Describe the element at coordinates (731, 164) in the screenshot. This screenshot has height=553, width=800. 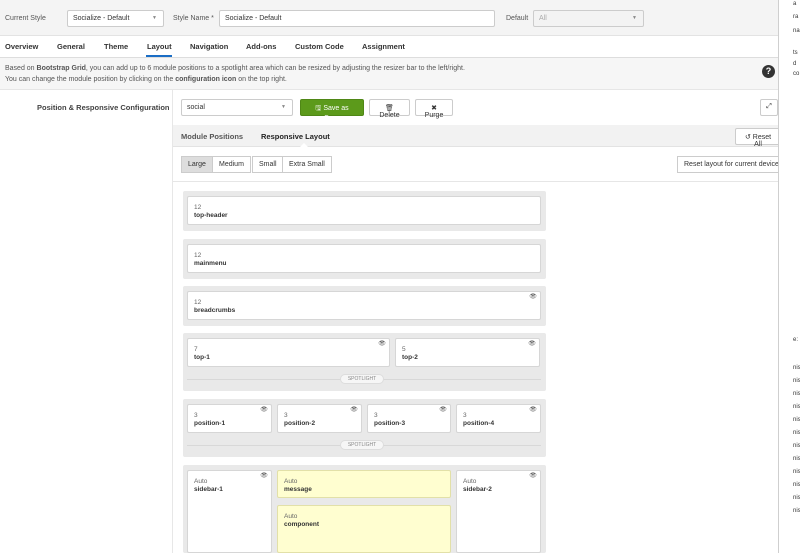
I see `reset-device-button: Reset layout for current device` at that location.